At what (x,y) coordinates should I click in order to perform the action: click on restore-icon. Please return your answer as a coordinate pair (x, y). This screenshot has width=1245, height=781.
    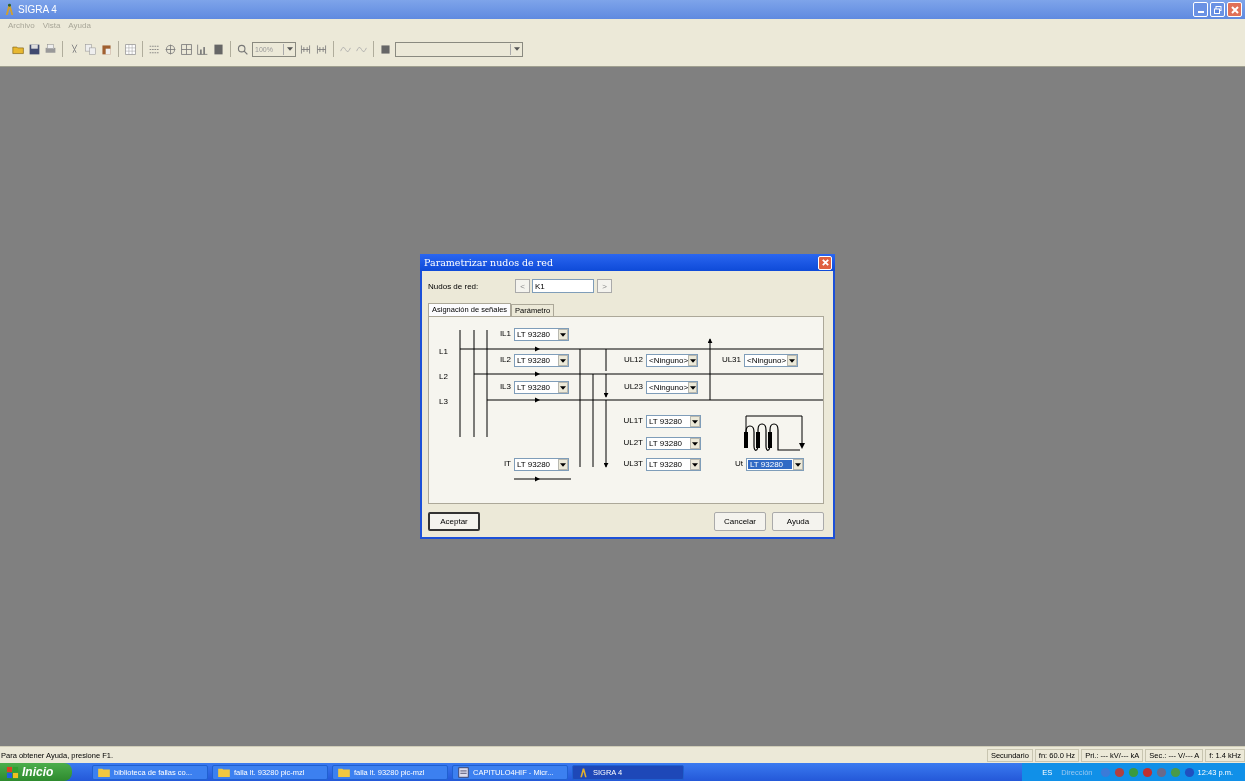
    Looking at the image, I should click on (1217, 9).